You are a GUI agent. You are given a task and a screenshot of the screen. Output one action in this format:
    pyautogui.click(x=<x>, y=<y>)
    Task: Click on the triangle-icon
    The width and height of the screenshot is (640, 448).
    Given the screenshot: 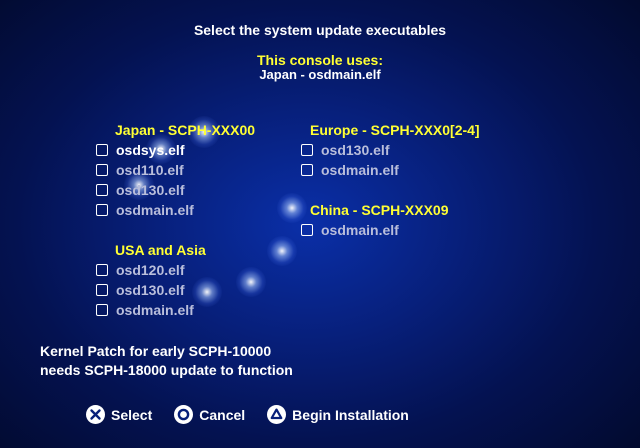 What is the action you would take?
    pyautogui.click(x=277, y=414)
    